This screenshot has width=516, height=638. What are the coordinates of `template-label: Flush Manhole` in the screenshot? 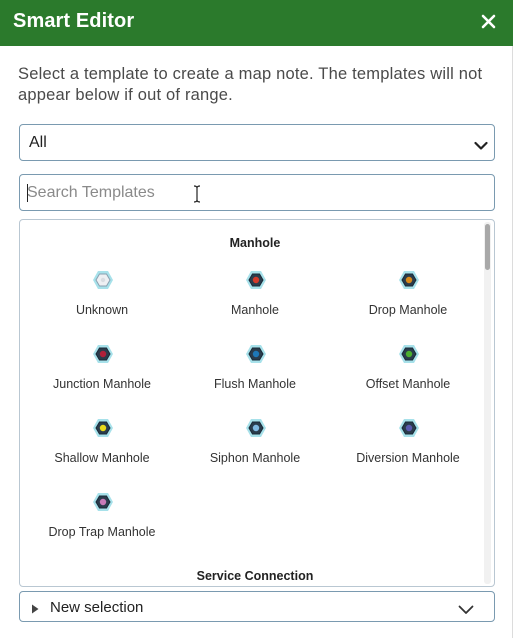 It's located at (255, 384).